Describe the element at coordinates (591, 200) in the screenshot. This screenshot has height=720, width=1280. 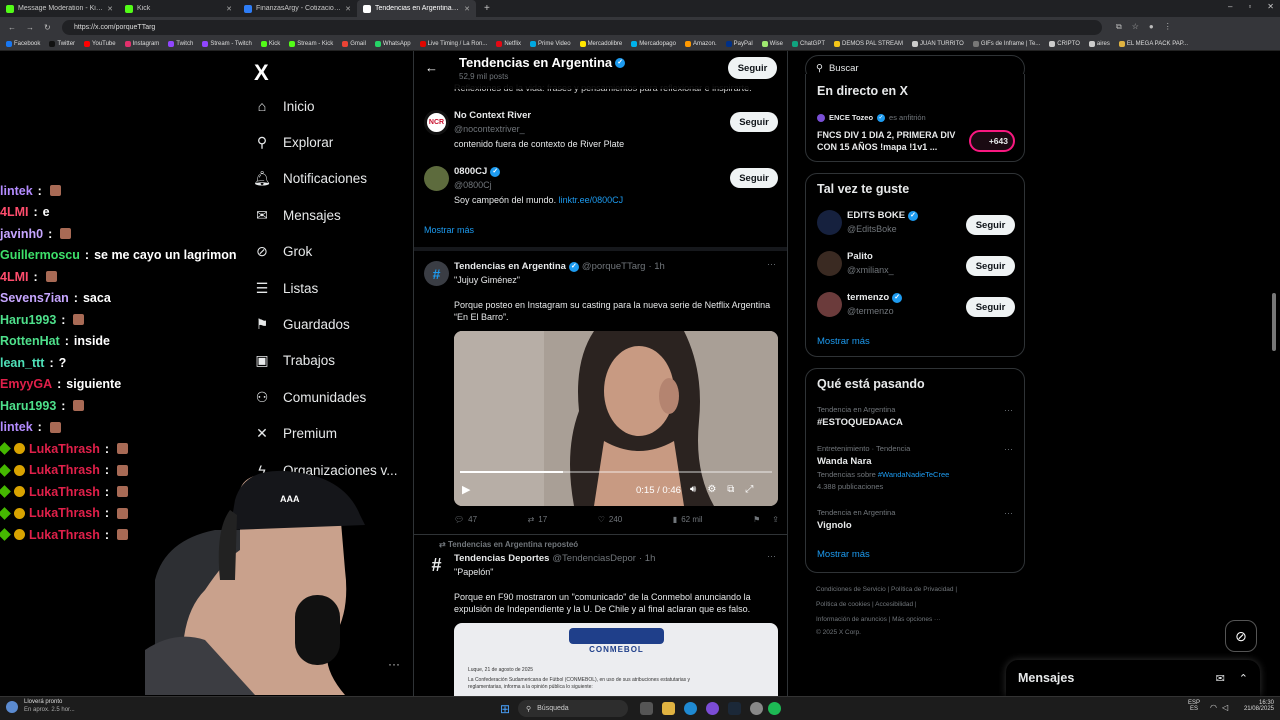
I see `bio-link: linktr.ee/0800CJ` at that location.